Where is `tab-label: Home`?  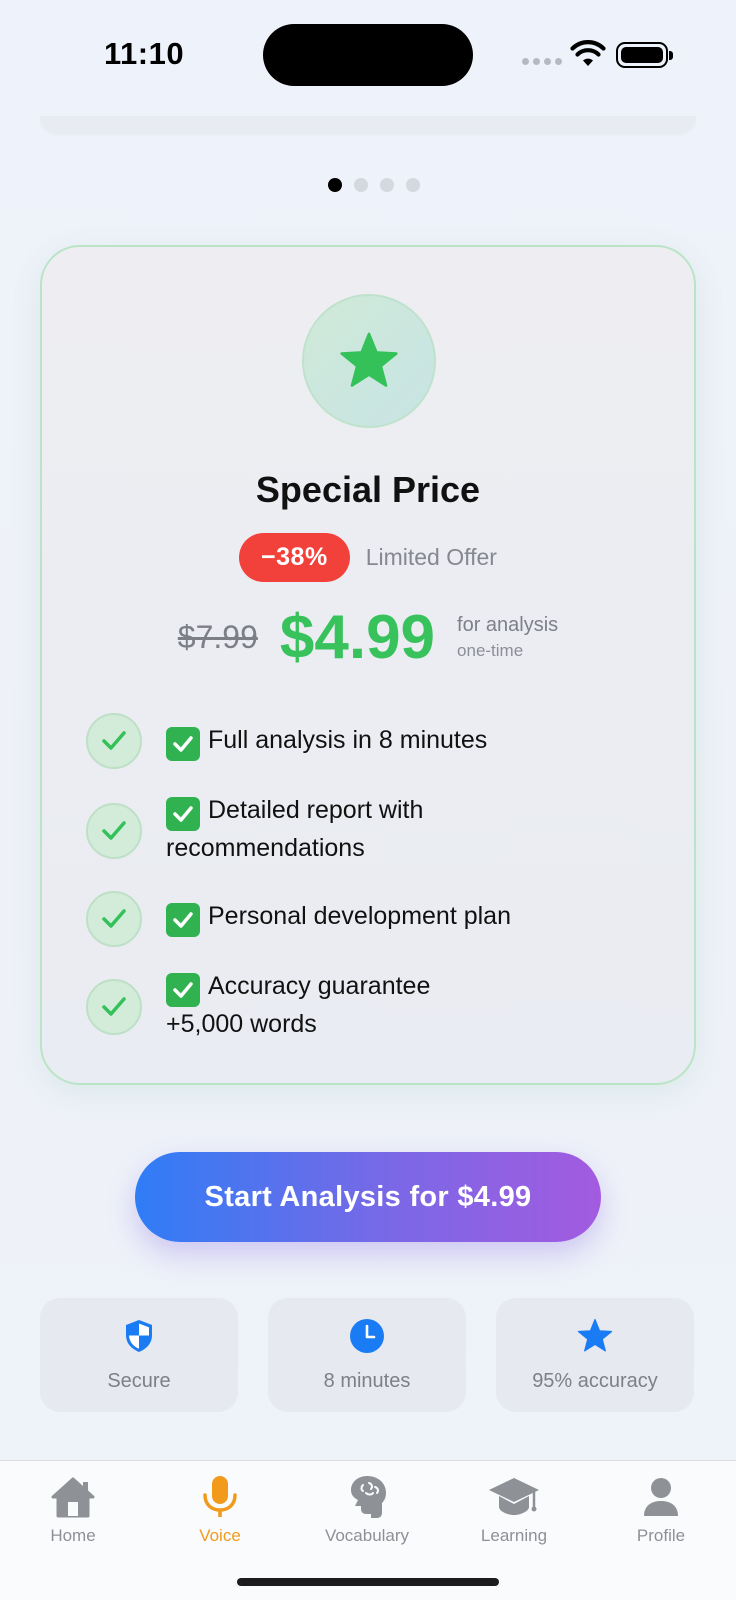 tab-label: Home is located at coordinates (73, 1535).